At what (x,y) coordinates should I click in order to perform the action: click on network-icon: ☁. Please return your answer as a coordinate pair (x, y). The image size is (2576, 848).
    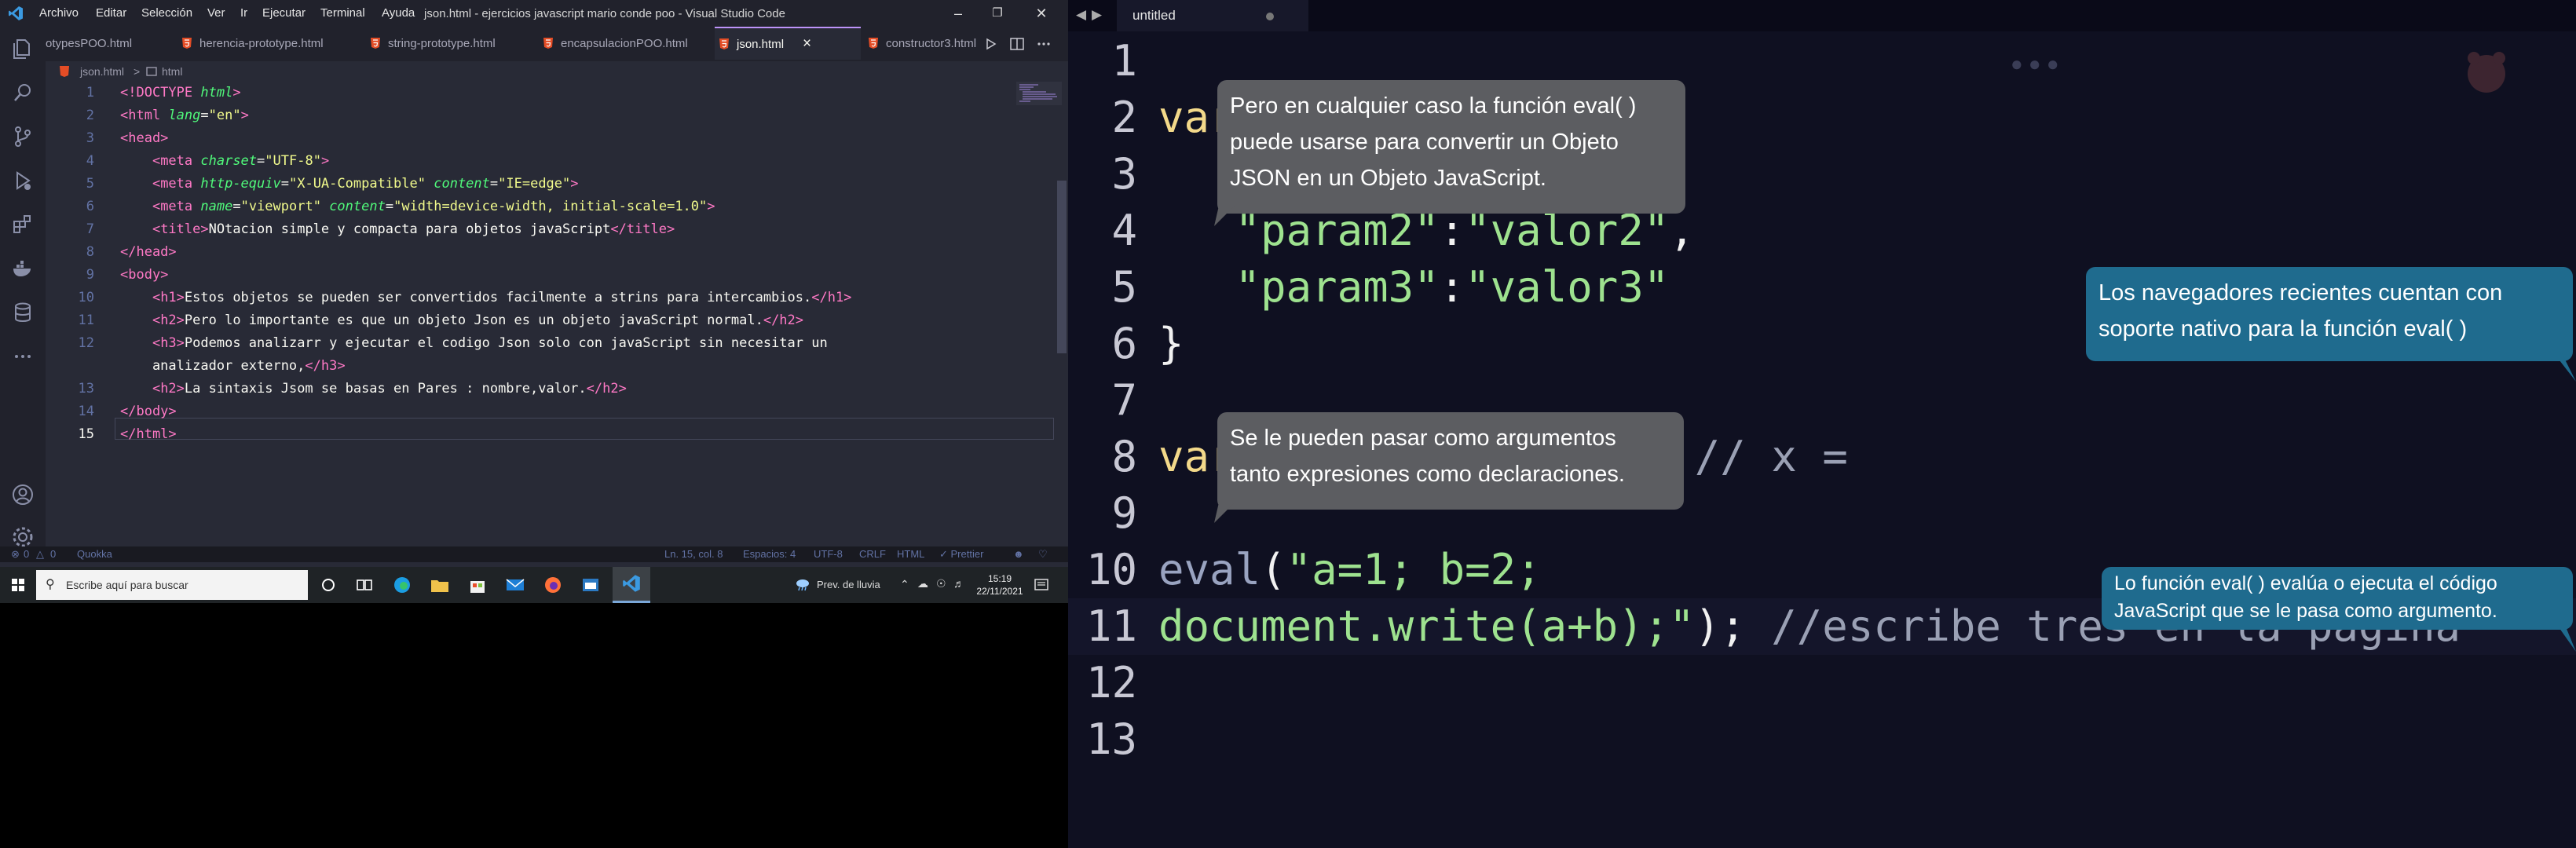
    Looking at the image, I should click on (923, 584).